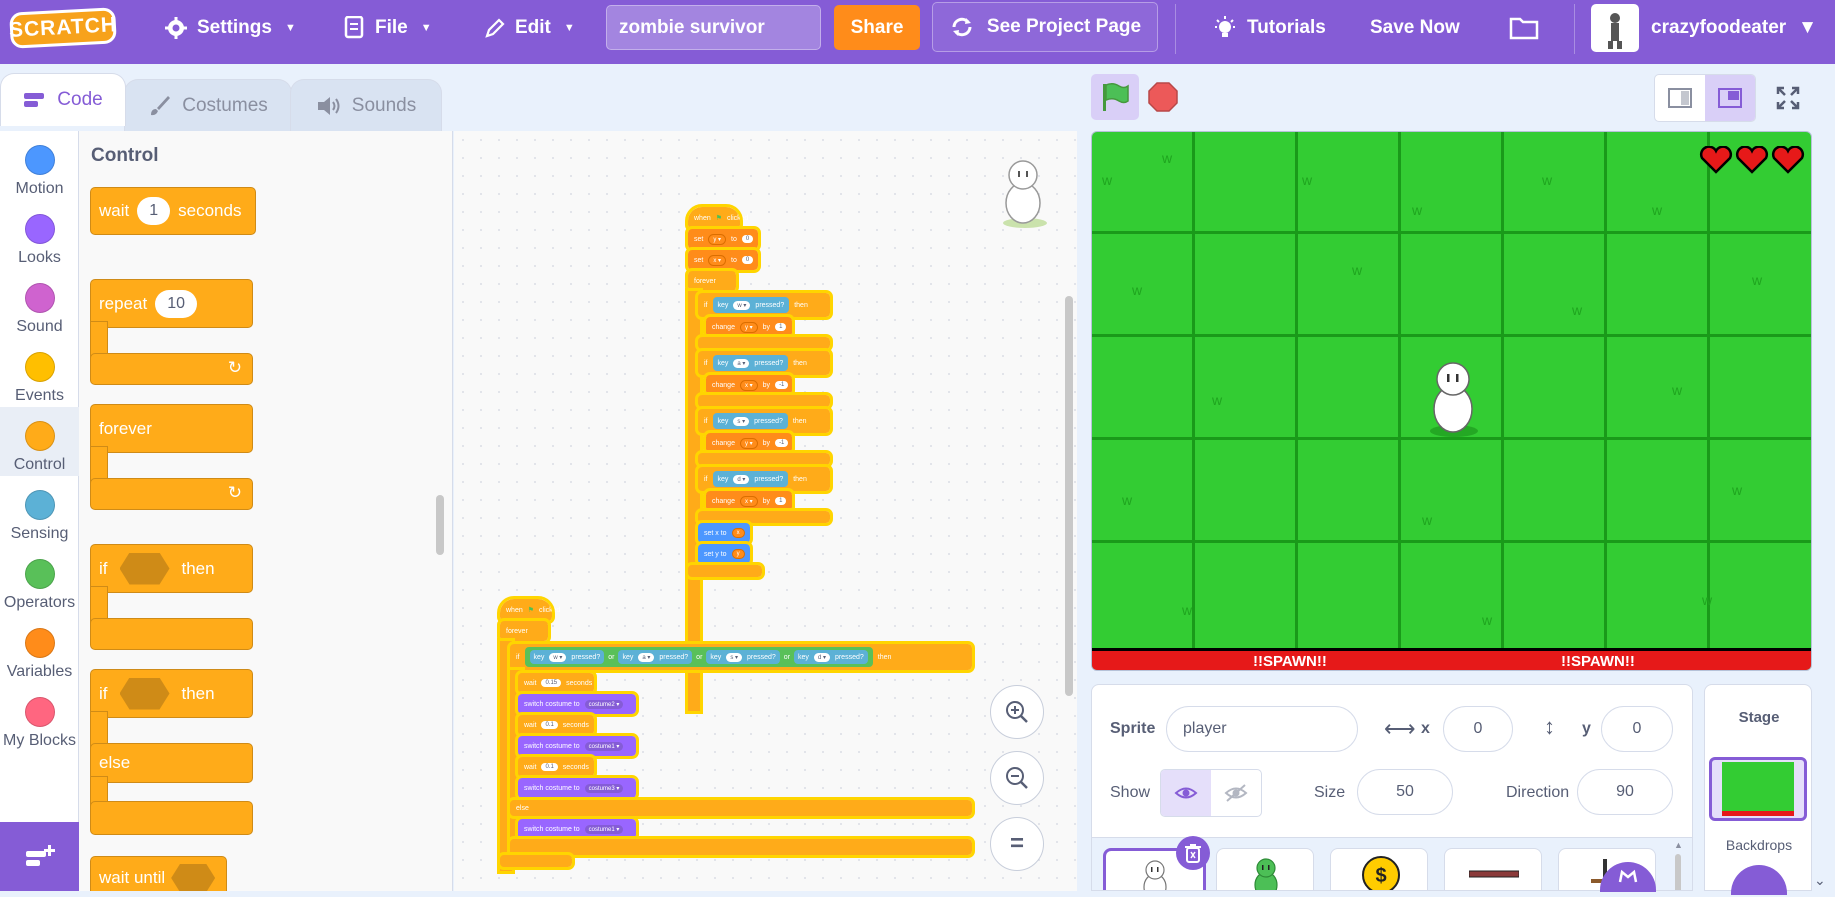 This screenshot has height=897, width=1835. Describe the element at coordinates (158, 873) in the screenshot. I see `wait-until-block: wait until` at that location.